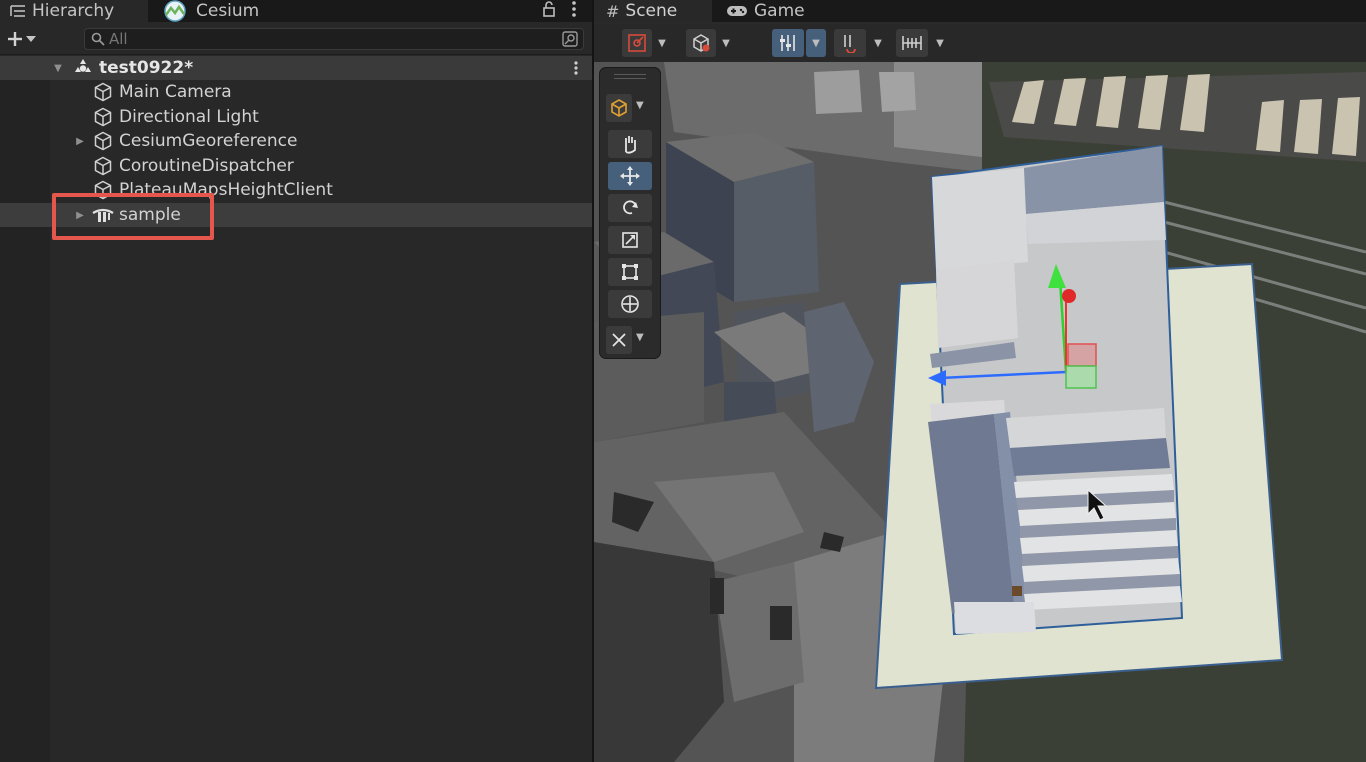 This screenshot has height=762, width=1366. Describe the element at coordinates (779, 11) in the screenshot. I see `tab-game-label: Game` at that location.